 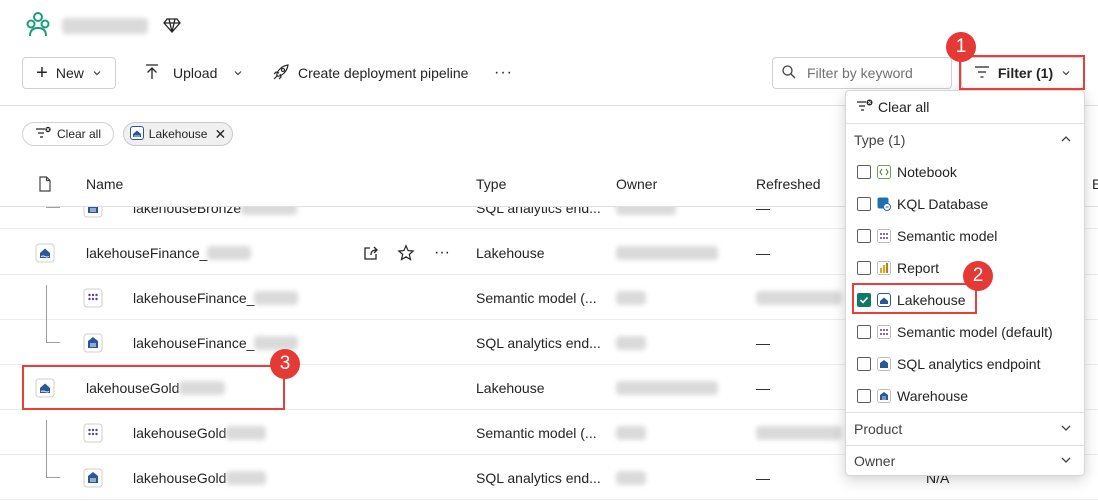 What do you see at coordinates (172, 25) in the screenshot?
I see `diamond-icon` at bounding box center [172, 25].